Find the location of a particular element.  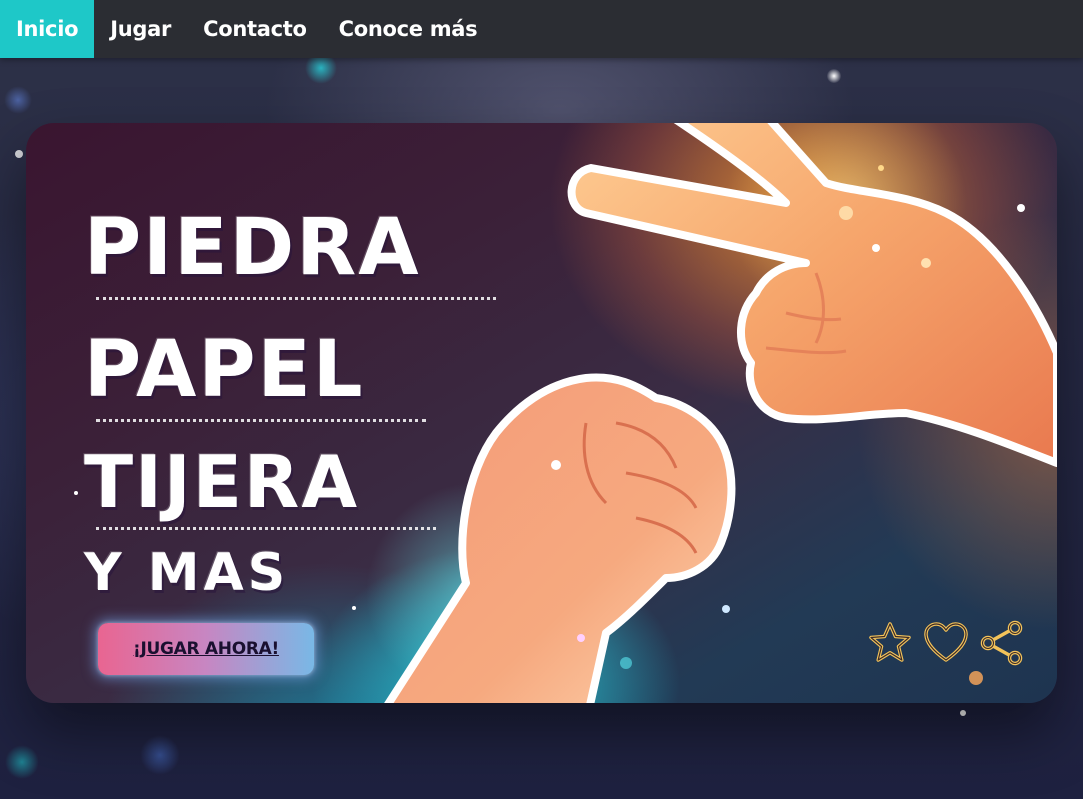

play-now-label: ¡JUGAR AHORA! is located at coordinates (206, 649).